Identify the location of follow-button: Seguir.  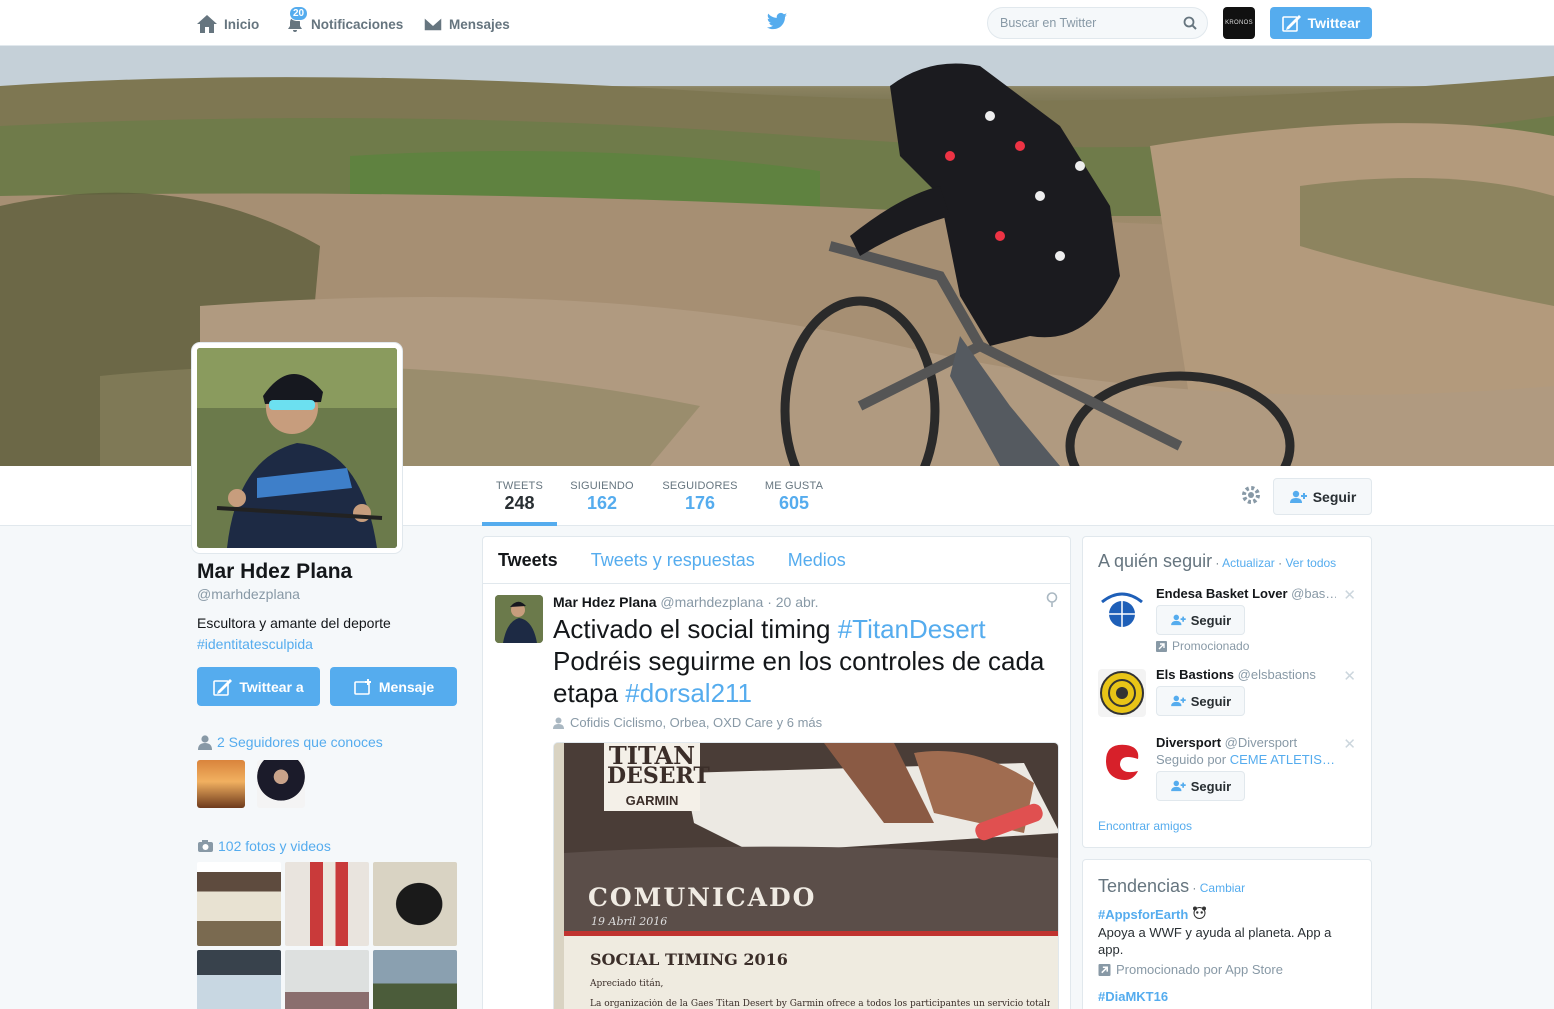
(1322, 496).